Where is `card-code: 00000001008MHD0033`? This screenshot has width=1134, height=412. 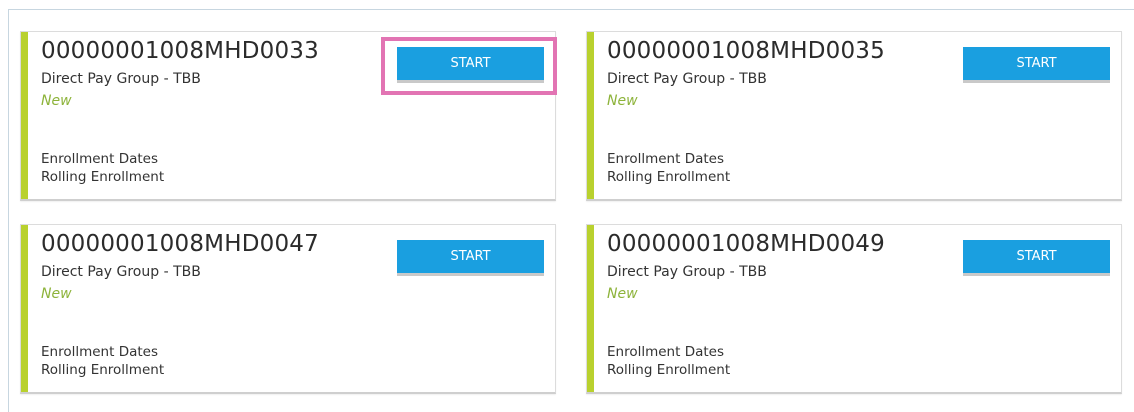 card-code: 00000001008MHD0033 is located at coordinates (180, 51).